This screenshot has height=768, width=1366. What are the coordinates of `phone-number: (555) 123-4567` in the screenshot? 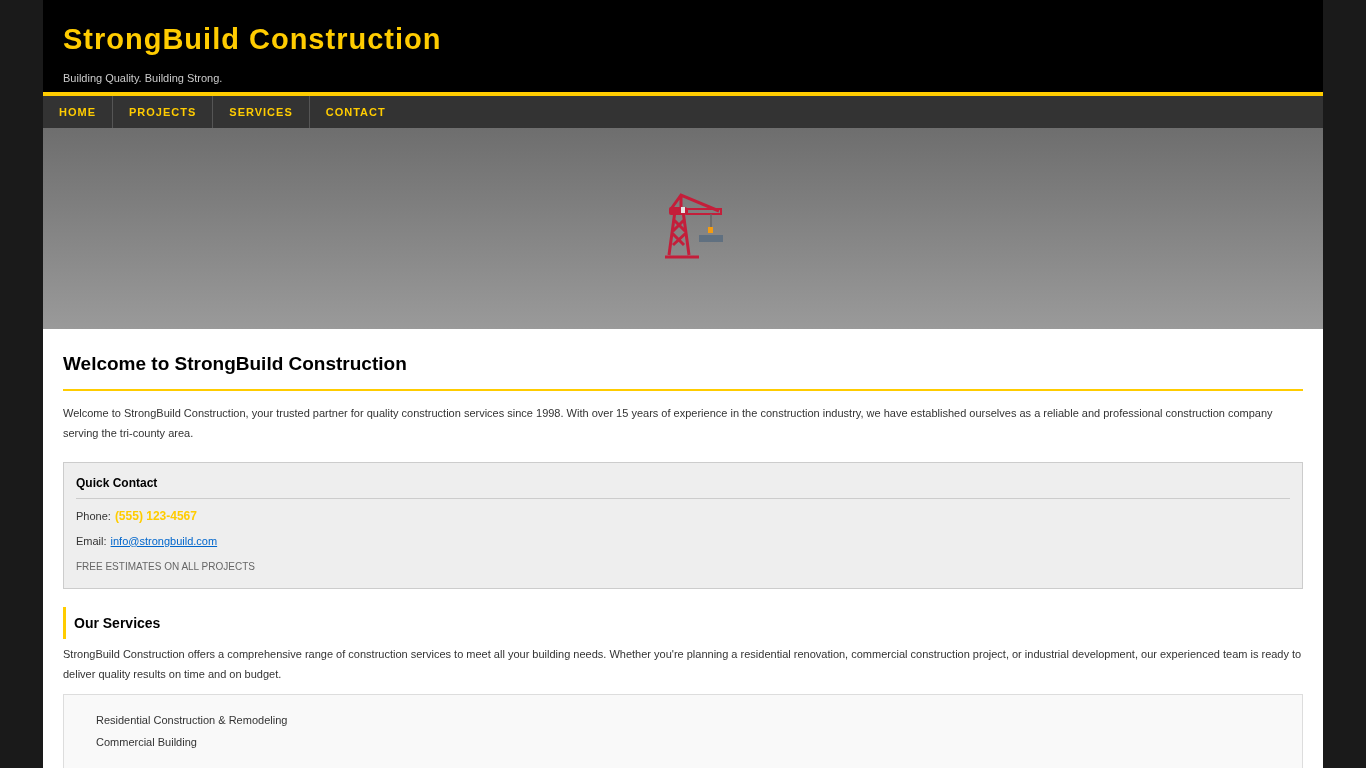 It's located at (155, 516).